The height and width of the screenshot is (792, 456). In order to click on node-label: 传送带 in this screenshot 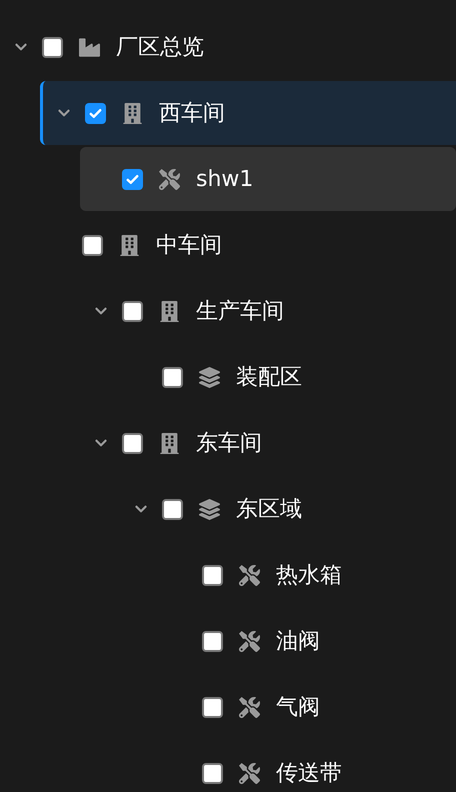, I will do `click(309, 773)`.